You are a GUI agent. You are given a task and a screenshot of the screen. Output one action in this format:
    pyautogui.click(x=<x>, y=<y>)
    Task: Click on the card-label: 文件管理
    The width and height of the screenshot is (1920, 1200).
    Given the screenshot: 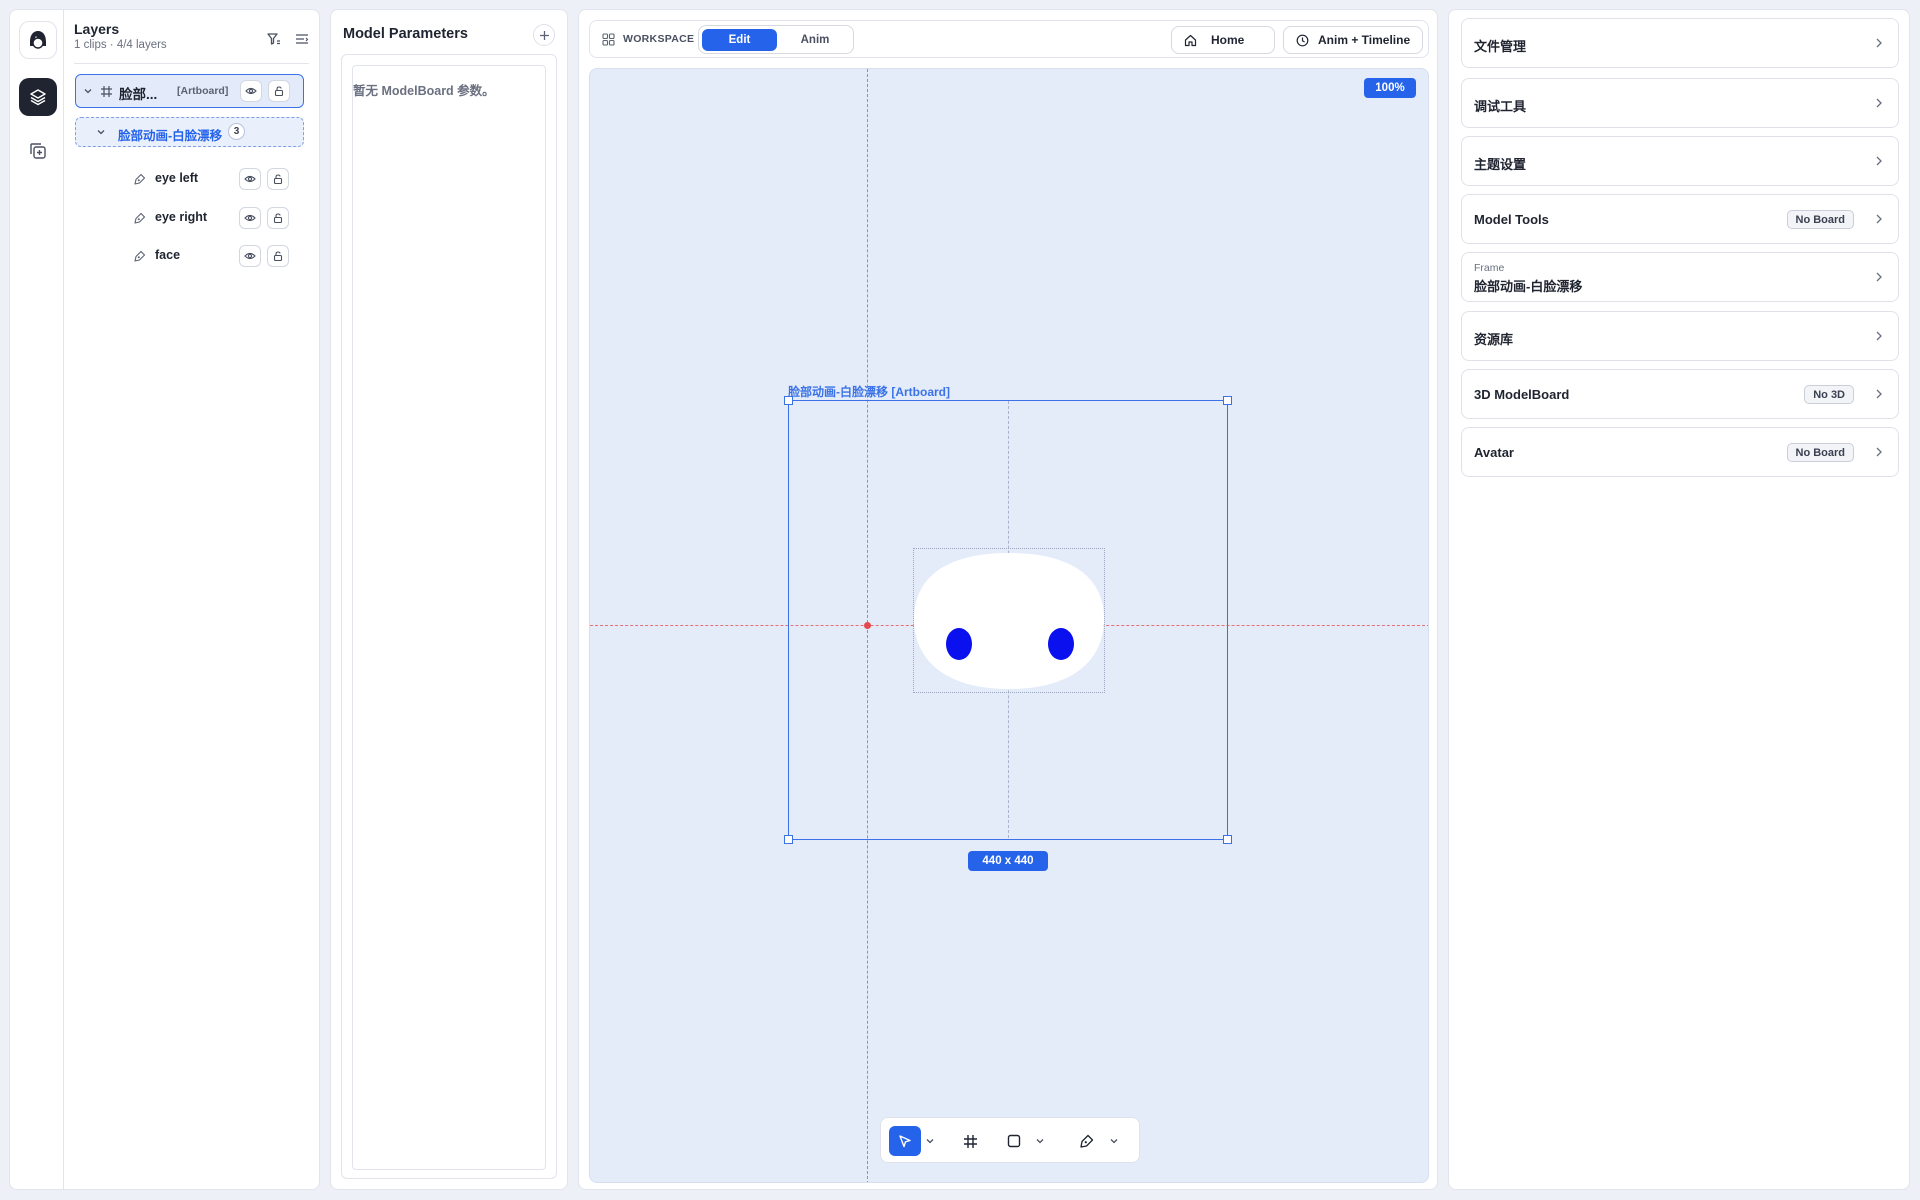 What is the action you would take?
    pyautogui.click(x=1500, y=46)
    